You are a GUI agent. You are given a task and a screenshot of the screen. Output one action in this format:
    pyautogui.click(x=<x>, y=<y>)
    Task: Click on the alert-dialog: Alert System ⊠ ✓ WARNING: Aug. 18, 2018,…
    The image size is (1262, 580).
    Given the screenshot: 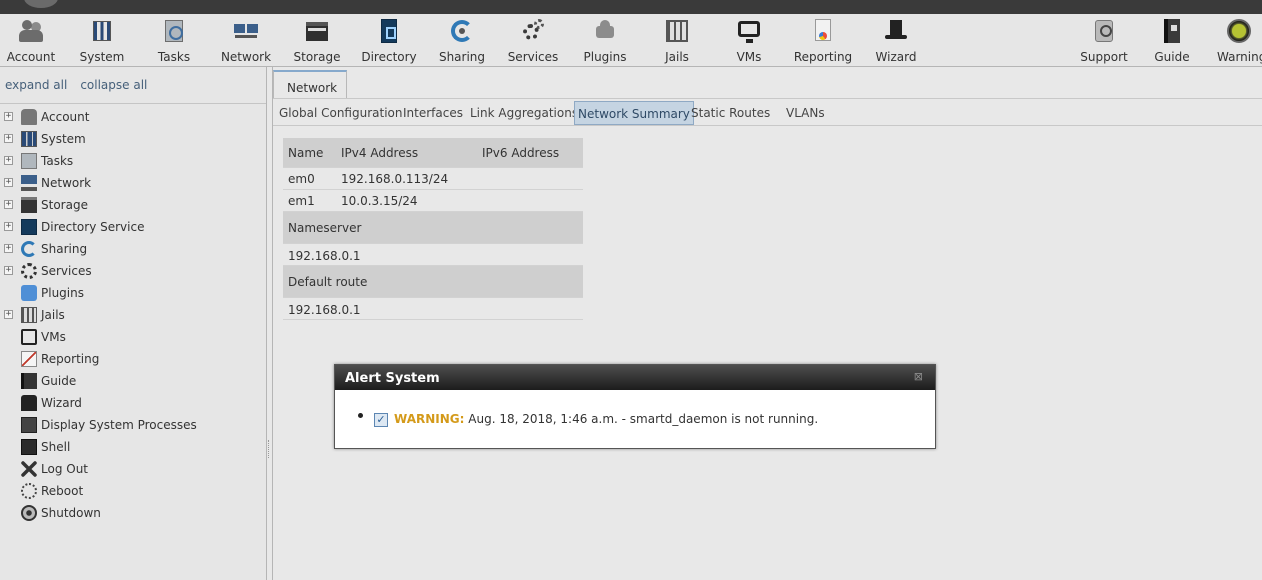 What is the action you would take?
    pyautogui.click(x=635, y=406)
    